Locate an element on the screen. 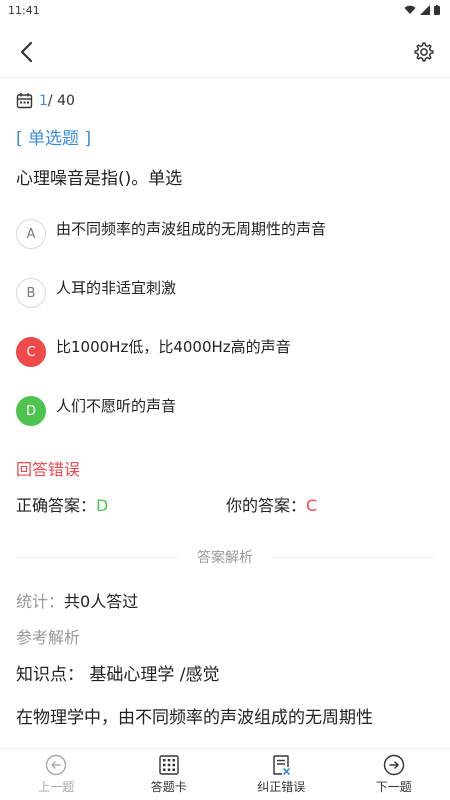 The height and width of the screenshot is (800, 450). question-text: 心理噪音是指()。单选 is located at coordinates (99, 179).